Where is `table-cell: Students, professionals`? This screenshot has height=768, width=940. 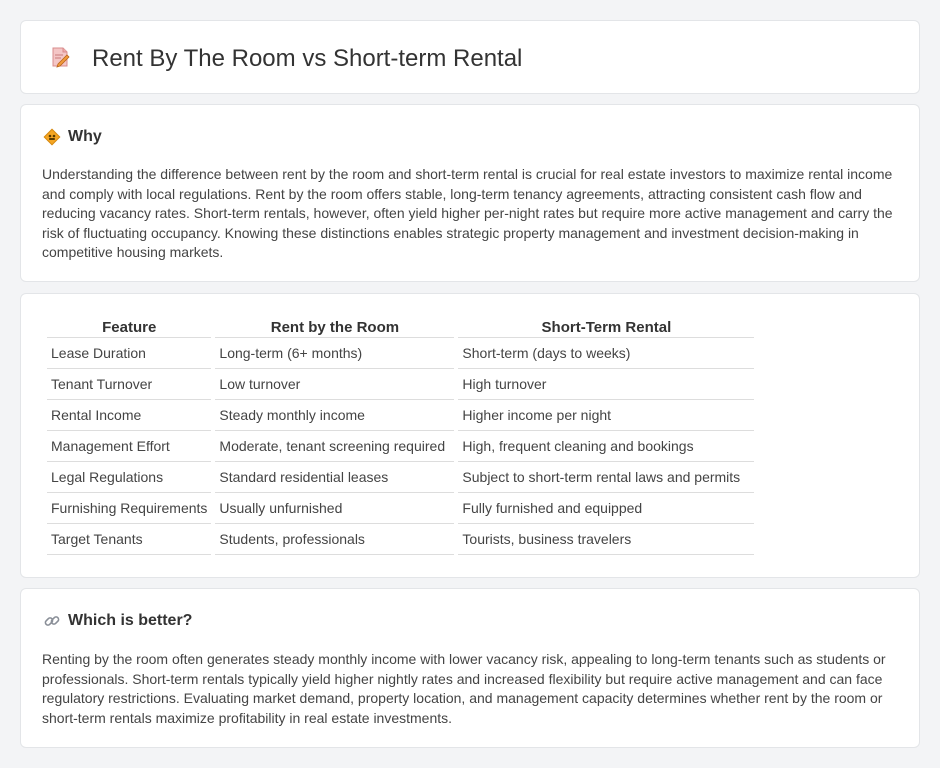
table-cell: Students, professionals is located at coordinates (335, 539).